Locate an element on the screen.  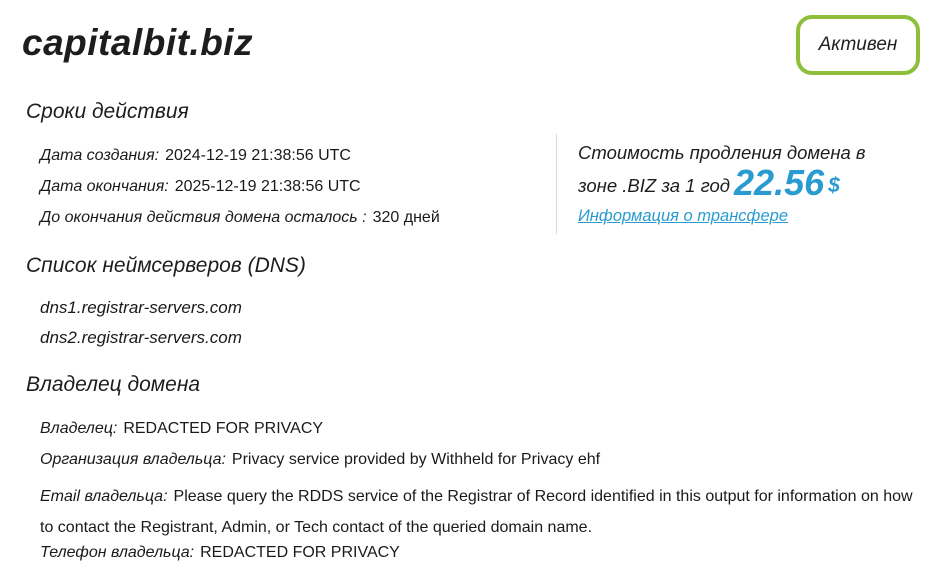
owner-heading: Владелец домена is located at coordinates (113, 384).